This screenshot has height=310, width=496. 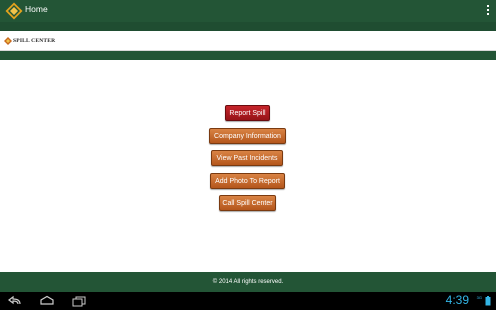 What do you see at coordinates (47, 301) in the screenshot?
I see `home-icon` at bounding box center [47, 301].